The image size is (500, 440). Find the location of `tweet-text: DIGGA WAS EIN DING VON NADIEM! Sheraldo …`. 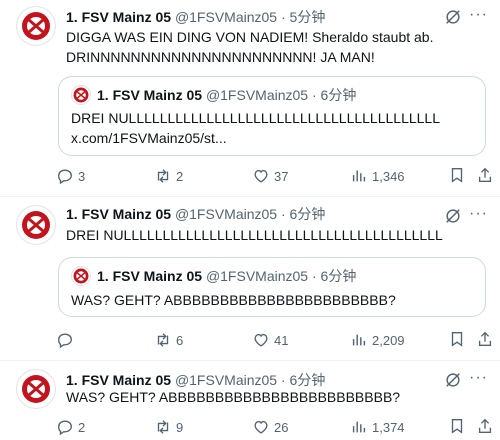

tweet-text: DIGGA WAS EIN DING VON NADIEM! Sheraldo … is located at coordinates (250, 47).